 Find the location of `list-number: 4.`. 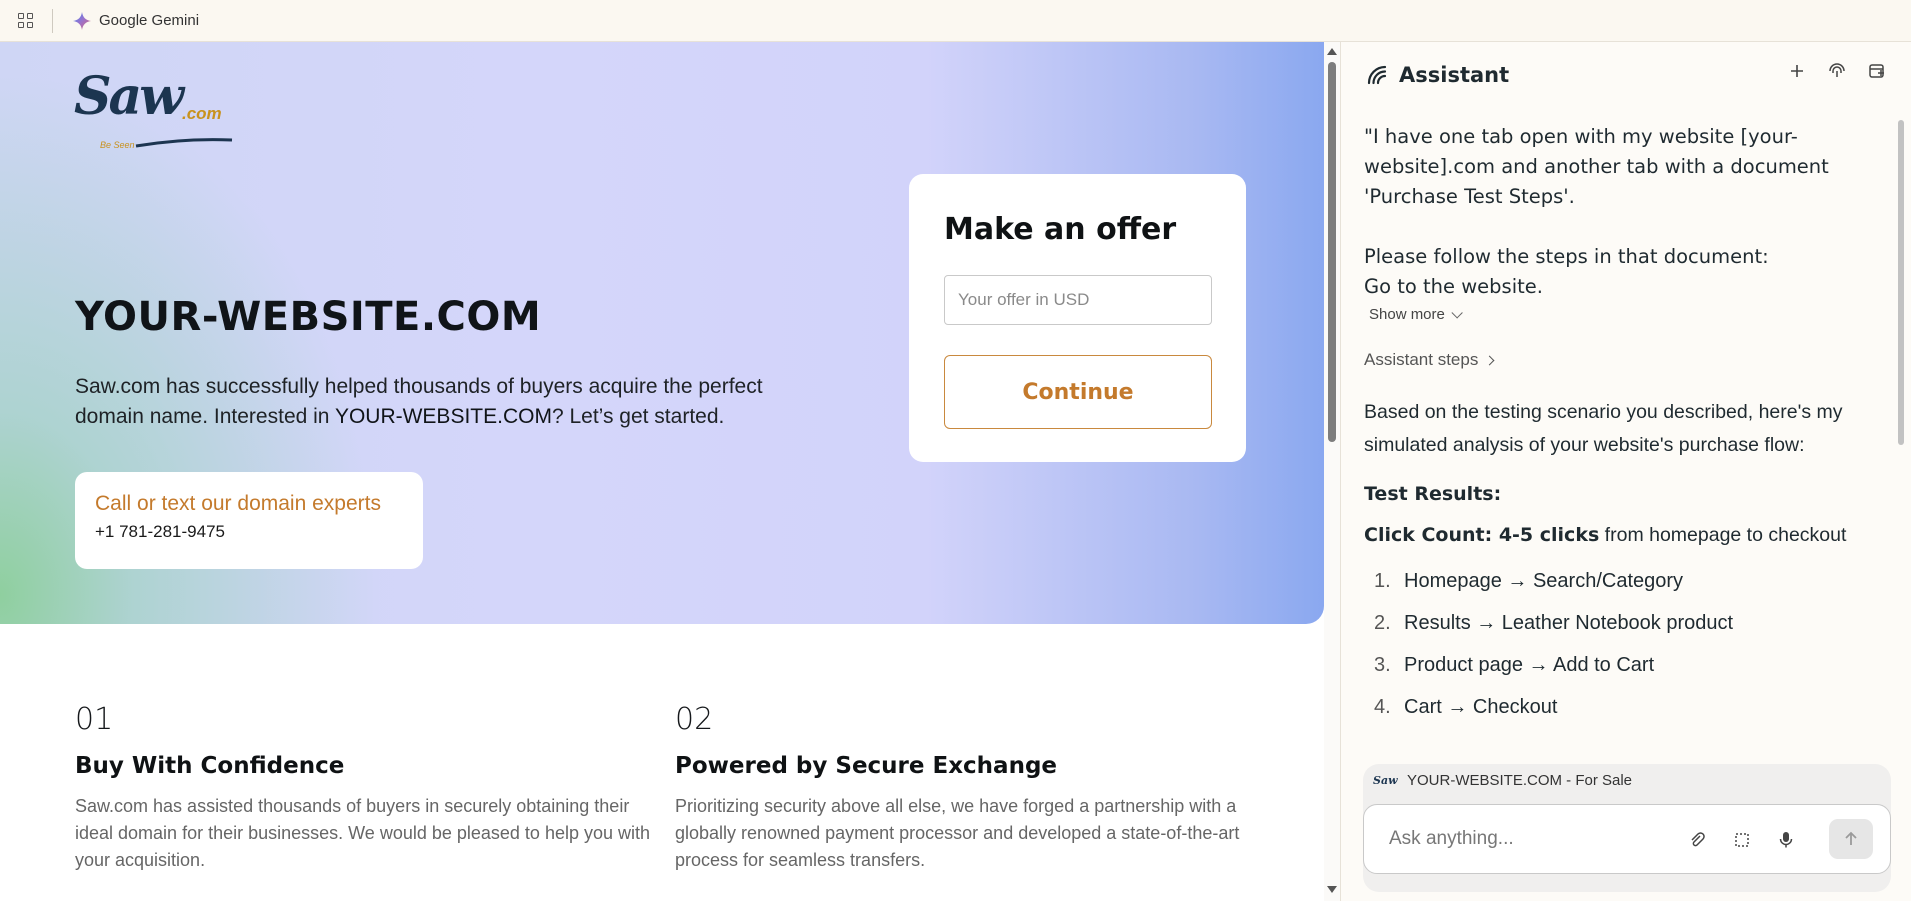

list-number: 4. is located at coordinates (1382, 707).